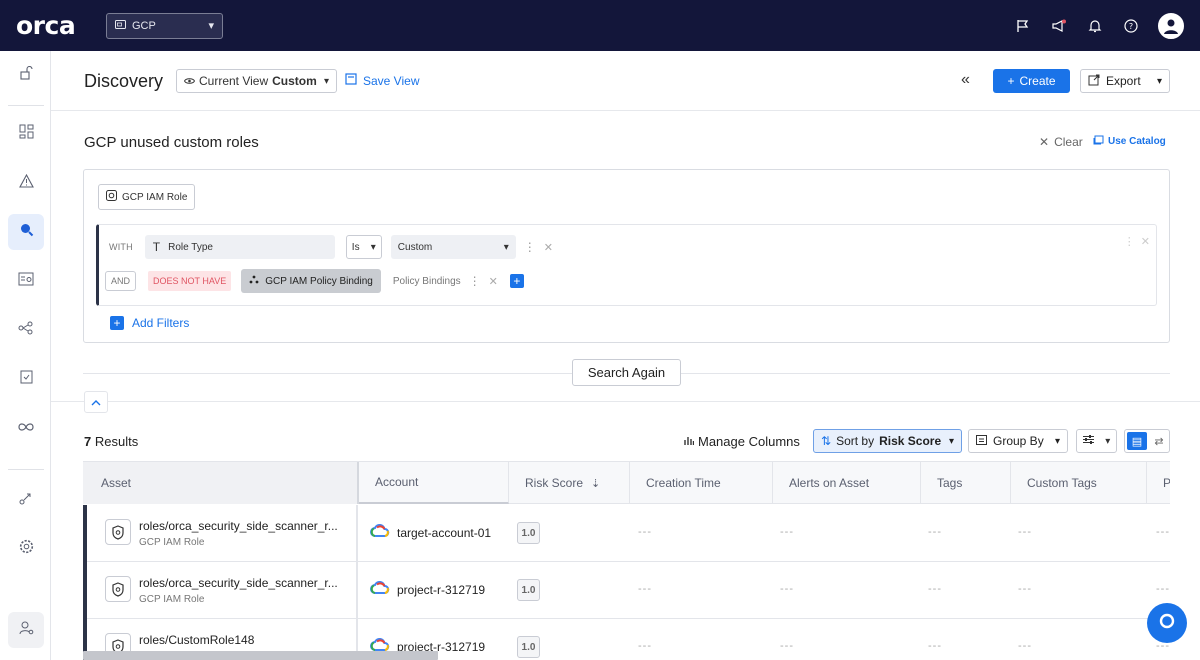 The height and width of the screenshot is (660, 1200). I want to click on search-again-button: Search Again, so click(626, 372).